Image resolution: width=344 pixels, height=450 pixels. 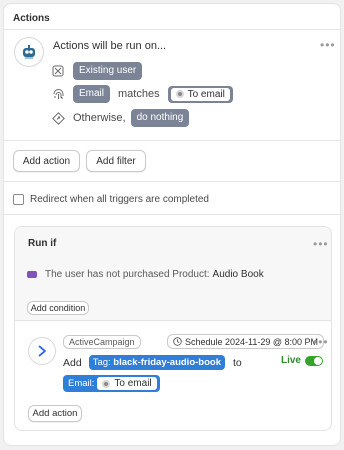 I want to click on schedule-label: Schedule 2024-11-29 @ 8:00 PM, so click(x=252, y=341).